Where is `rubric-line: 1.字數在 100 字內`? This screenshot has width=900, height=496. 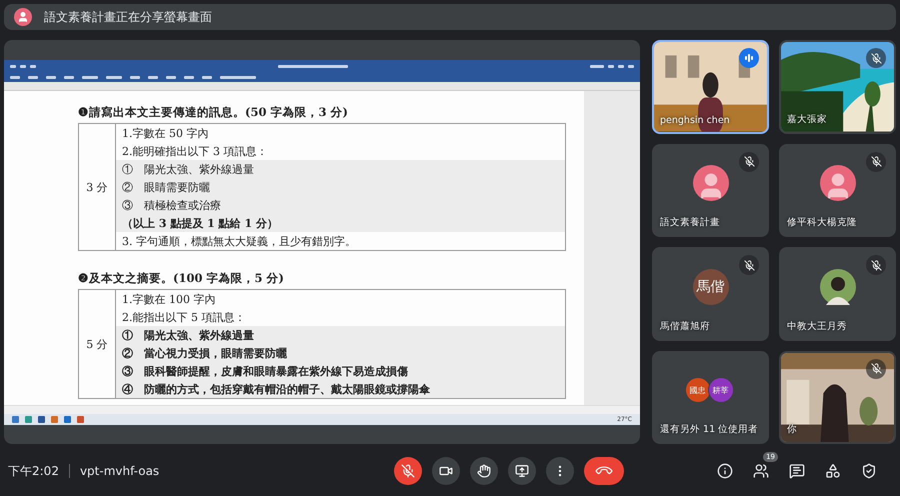 rubric-line: 1.字數在 100 字內 is located at coordinates (168, 300).